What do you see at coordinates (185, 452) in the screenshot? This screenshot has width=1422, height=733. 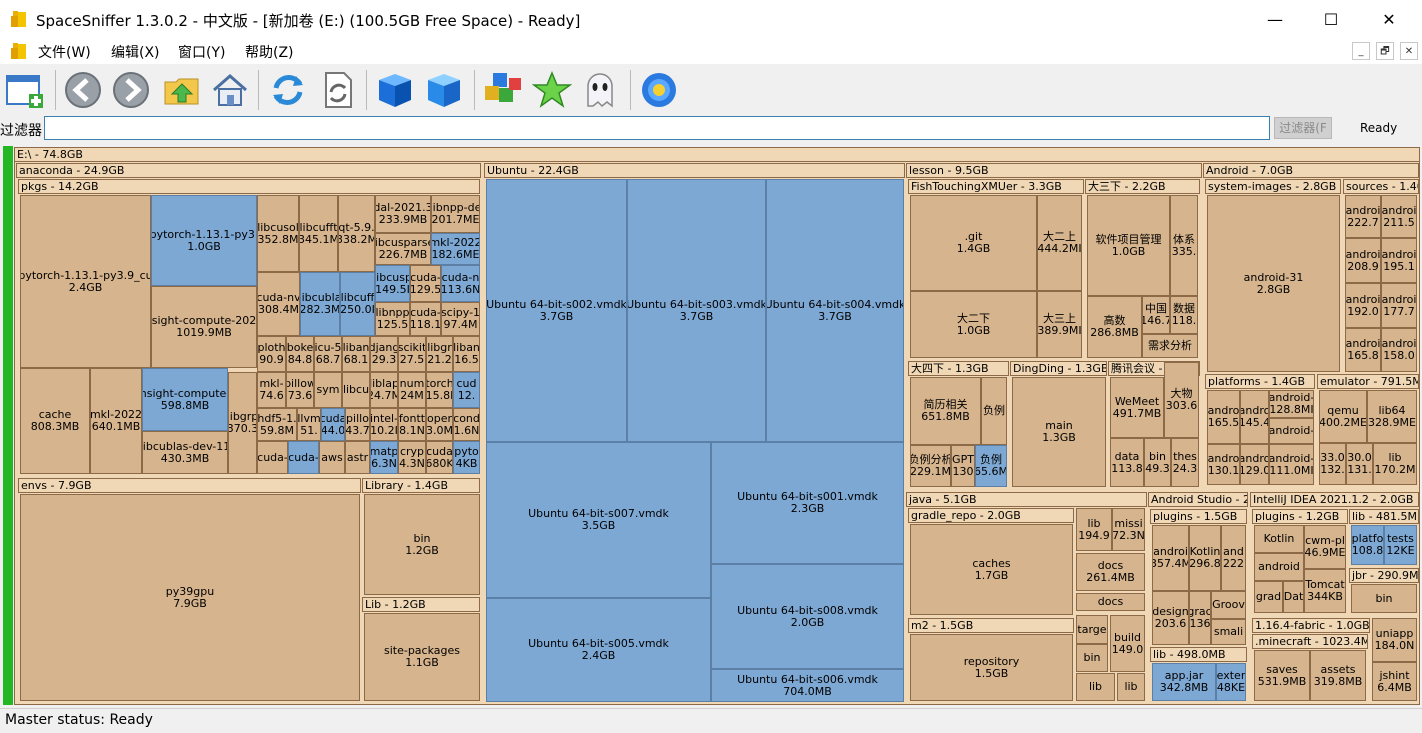 I see `treemap-file: libcublas-dev-11 430.3MB` at bounding box center [185, 452].